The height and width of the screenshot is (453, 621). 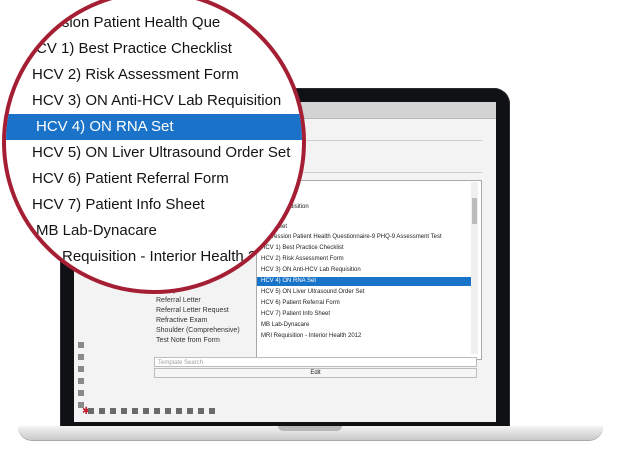 I want to click on dropdown-item-selected: HCV 4) ON RNA Set, so click(x=365, y=281).